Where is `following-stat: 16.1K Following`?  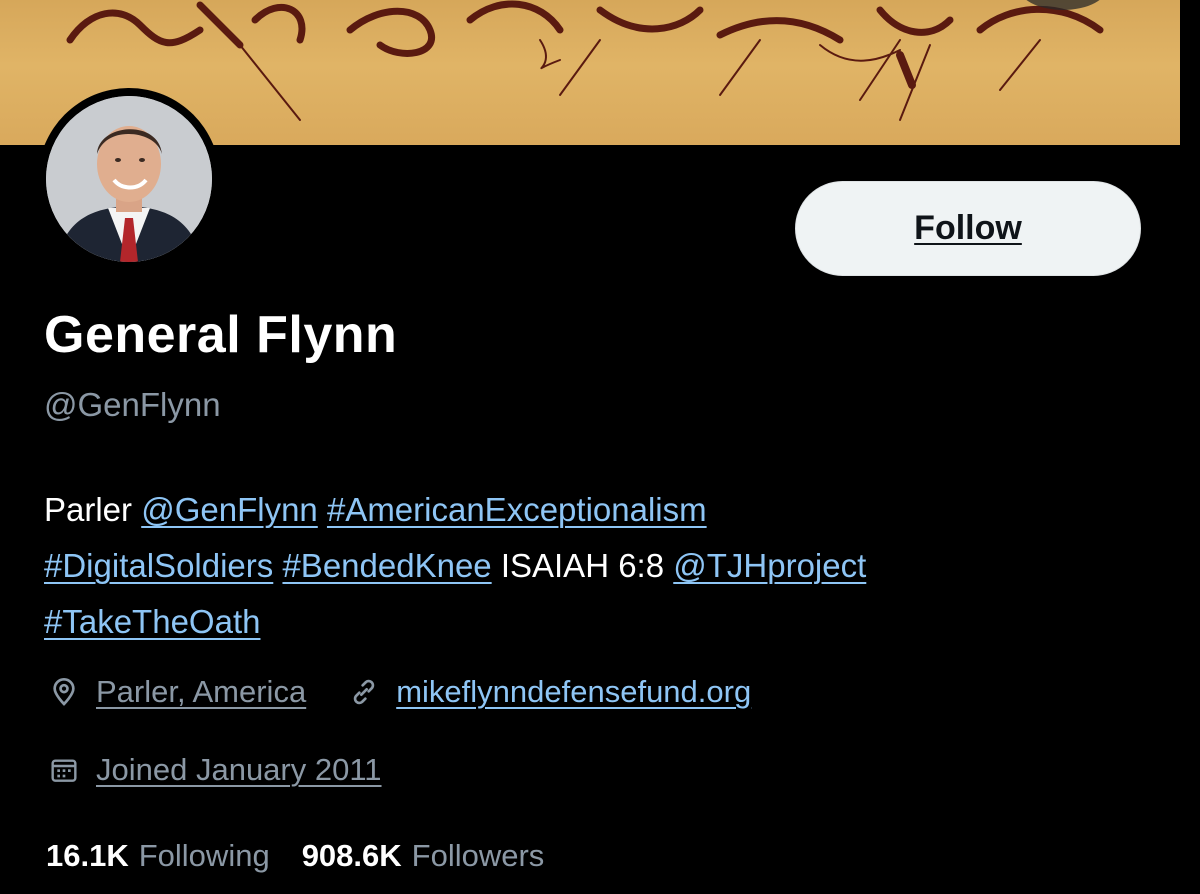 following-stat: 16.1K Following is located at coordinates (158, 856).